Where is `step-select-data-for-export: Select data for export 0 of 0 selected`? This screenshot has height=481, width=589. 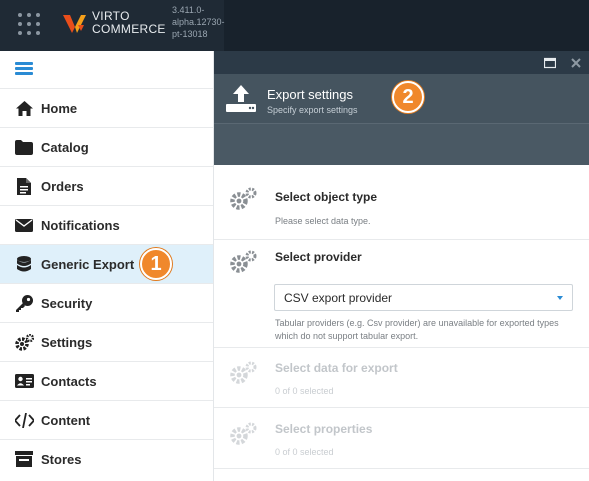
step-select-data-for-export: Select data for export 0 of 0 selected is located at coordinates (401, 378).